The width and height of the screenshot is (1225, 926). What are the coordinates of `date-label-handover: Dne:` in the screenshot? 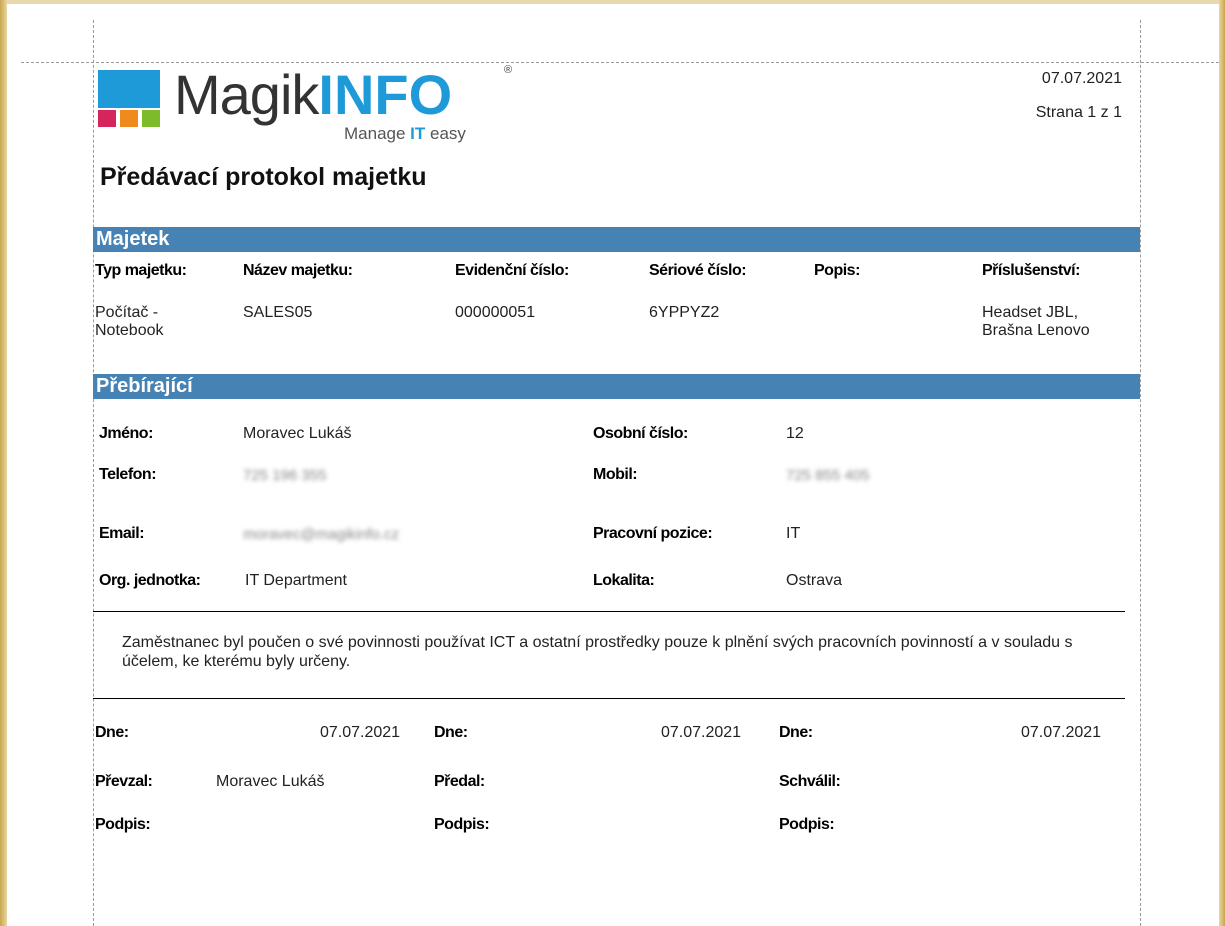 It's located at (451, 732).